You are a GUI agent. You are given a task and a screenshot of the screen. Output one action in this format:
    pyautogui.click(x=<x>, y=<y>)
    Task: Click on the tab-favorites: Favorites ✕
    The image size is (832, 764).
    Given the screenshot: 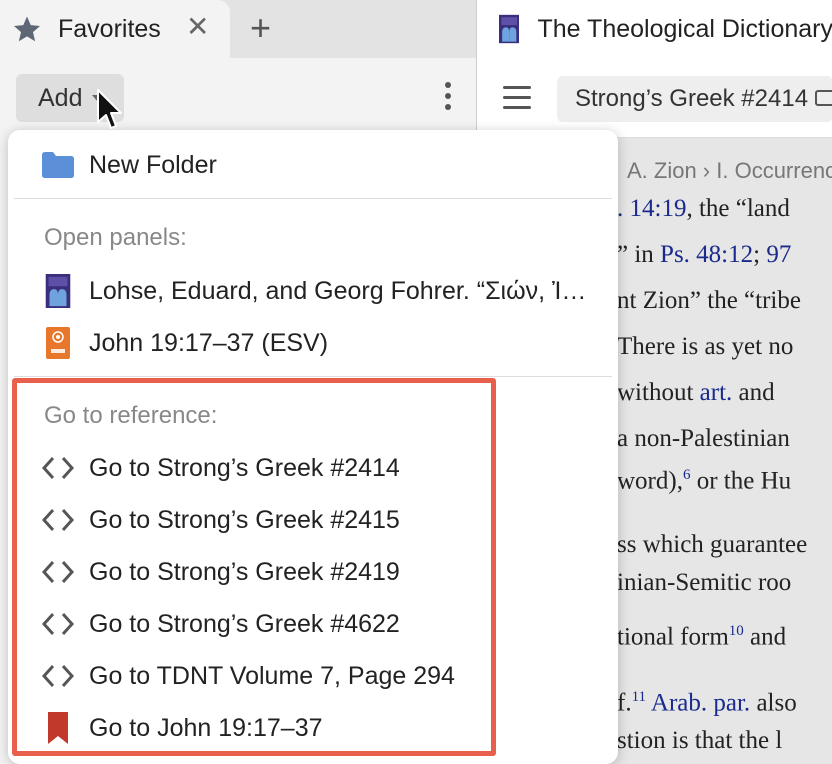 What is the action you would take?
    pyautogui.click(x=115, y=29)
    